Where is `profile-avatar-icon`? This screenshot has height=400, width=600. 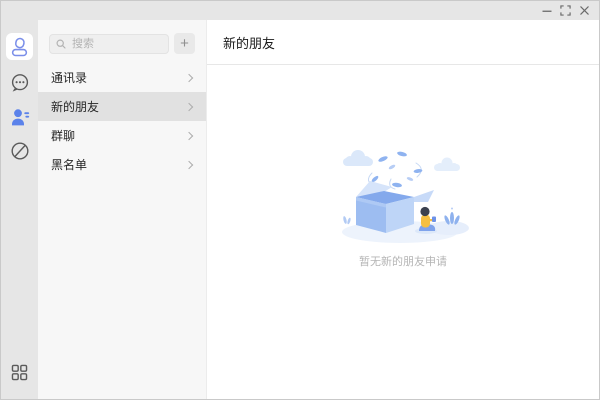
profile-avatar-icon is located at coordinates (19, 47).